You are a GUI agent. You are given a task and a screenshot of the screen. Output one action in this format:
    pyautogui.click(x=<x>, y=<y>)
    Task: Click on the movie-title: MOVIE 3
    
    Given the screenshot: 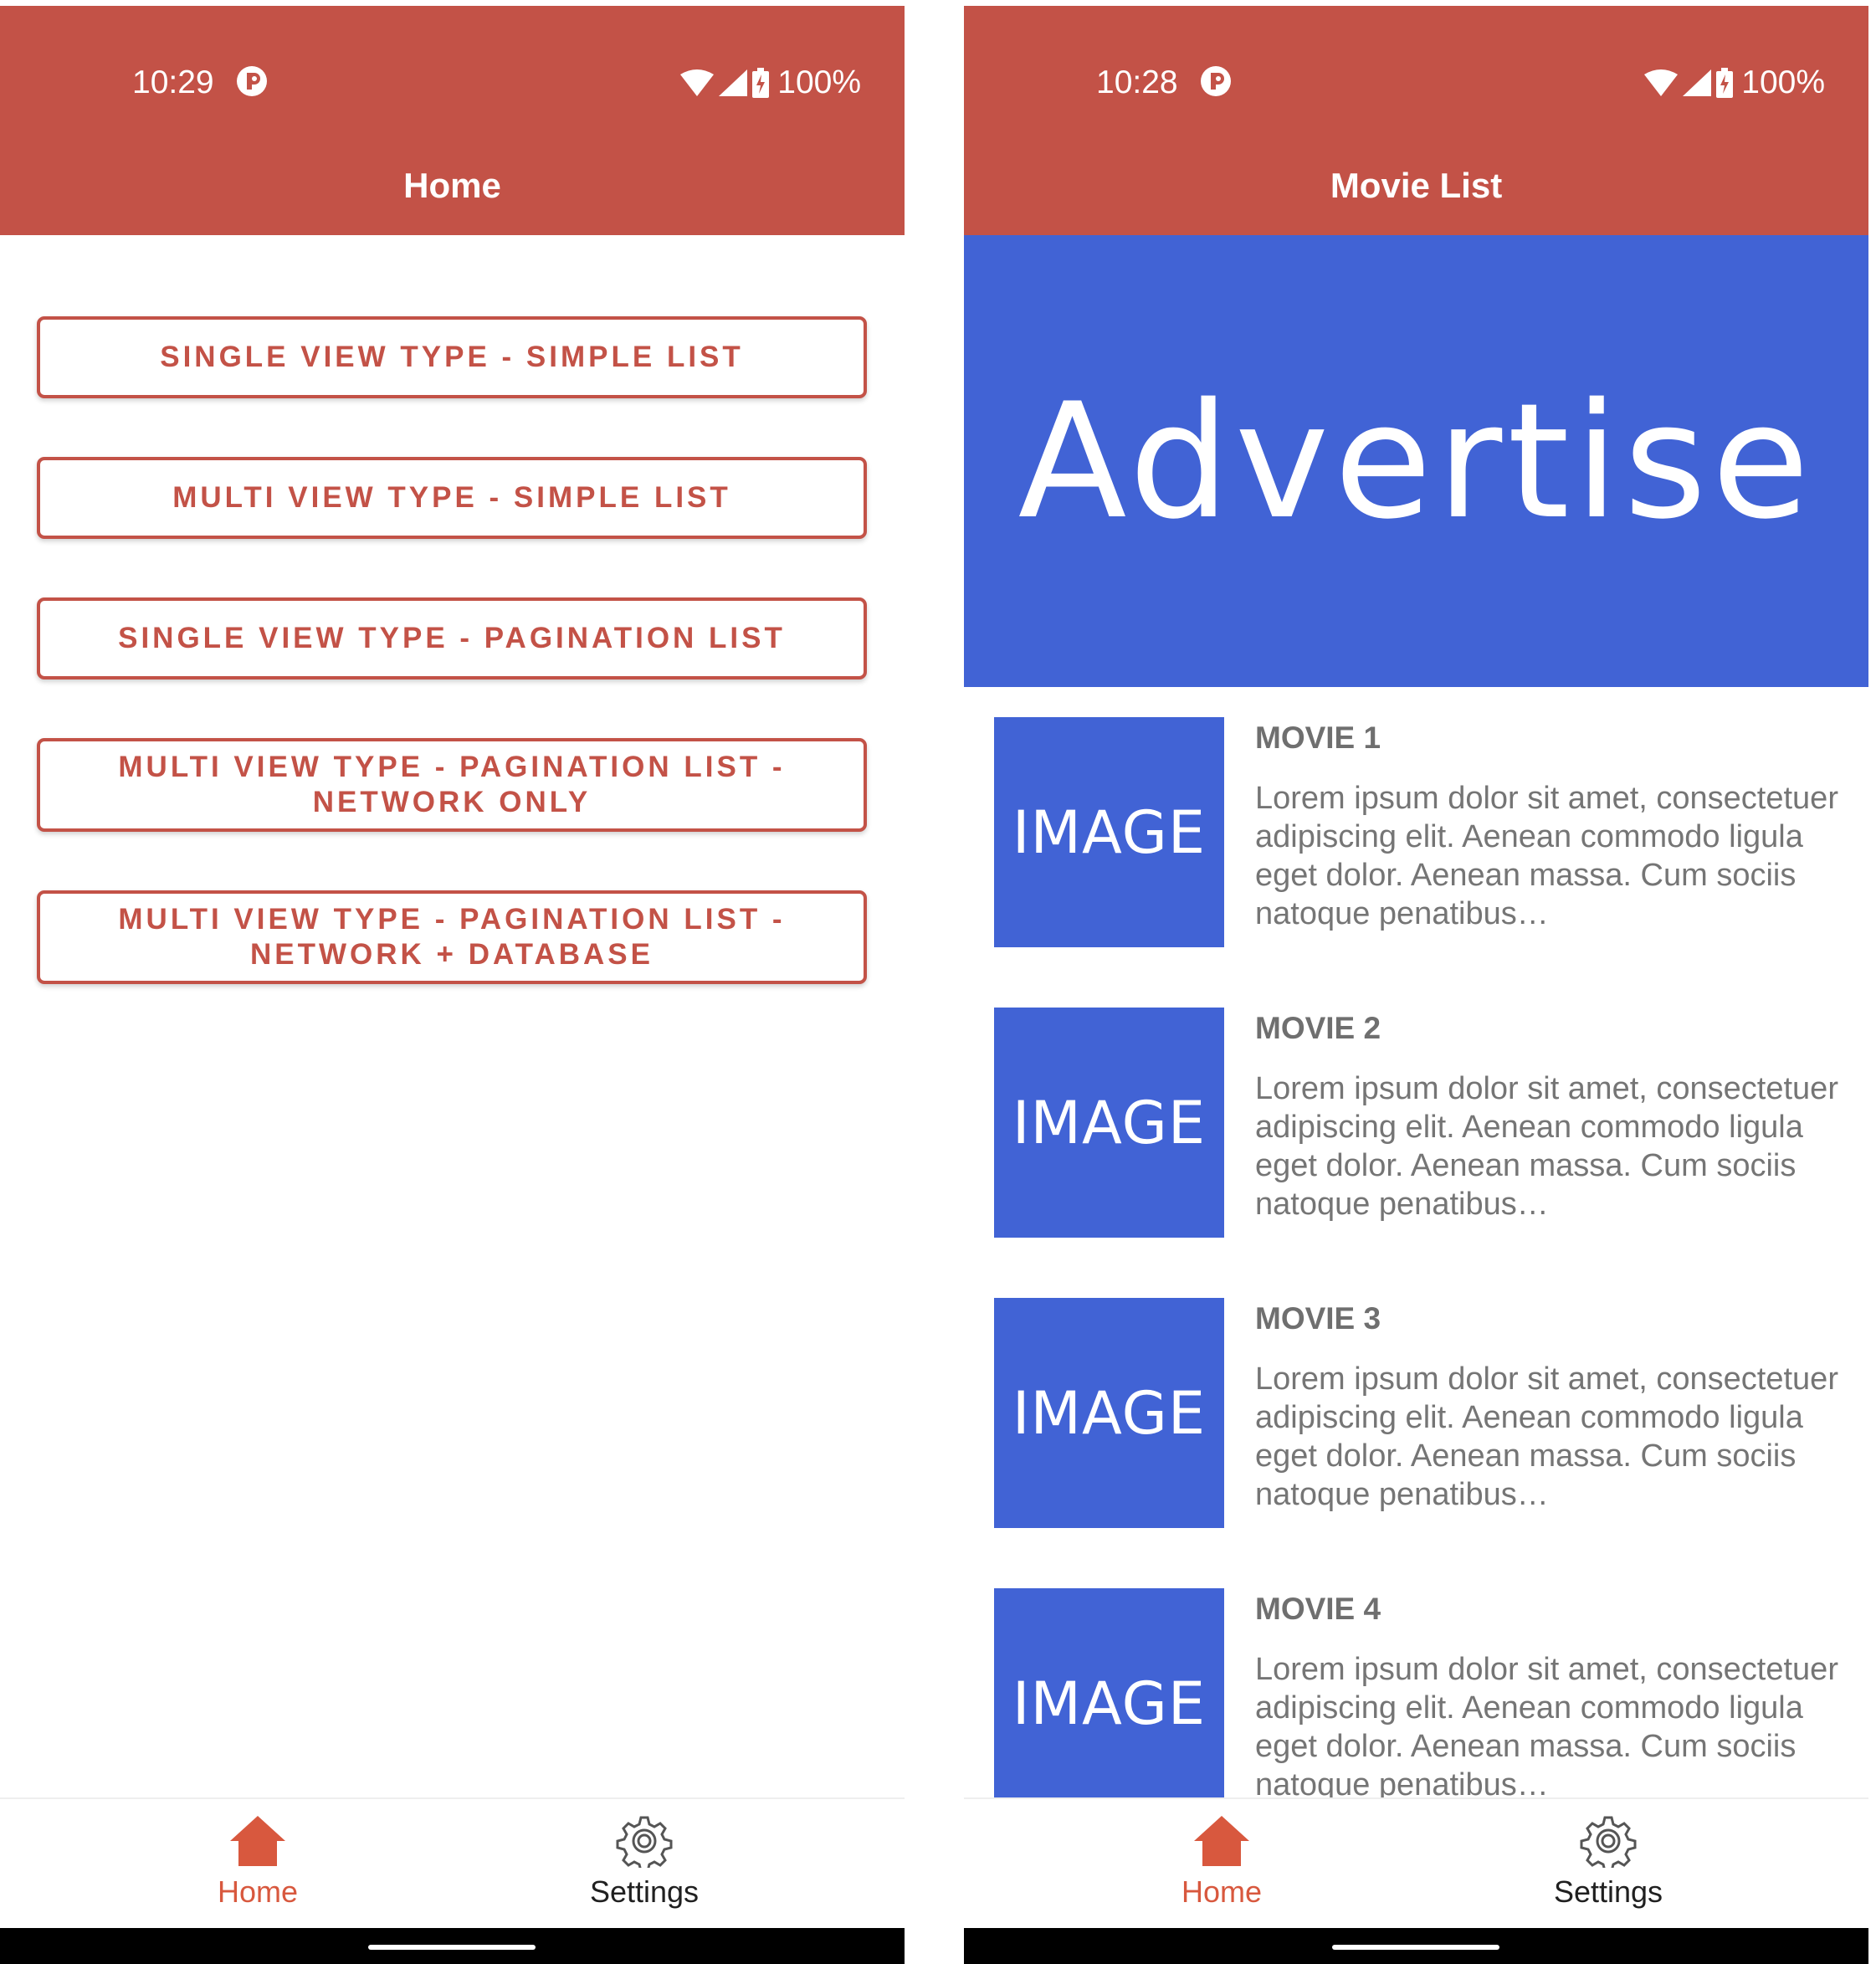 What is the action you would take?
    pyautogui.click(x=1318, y=1318)
    